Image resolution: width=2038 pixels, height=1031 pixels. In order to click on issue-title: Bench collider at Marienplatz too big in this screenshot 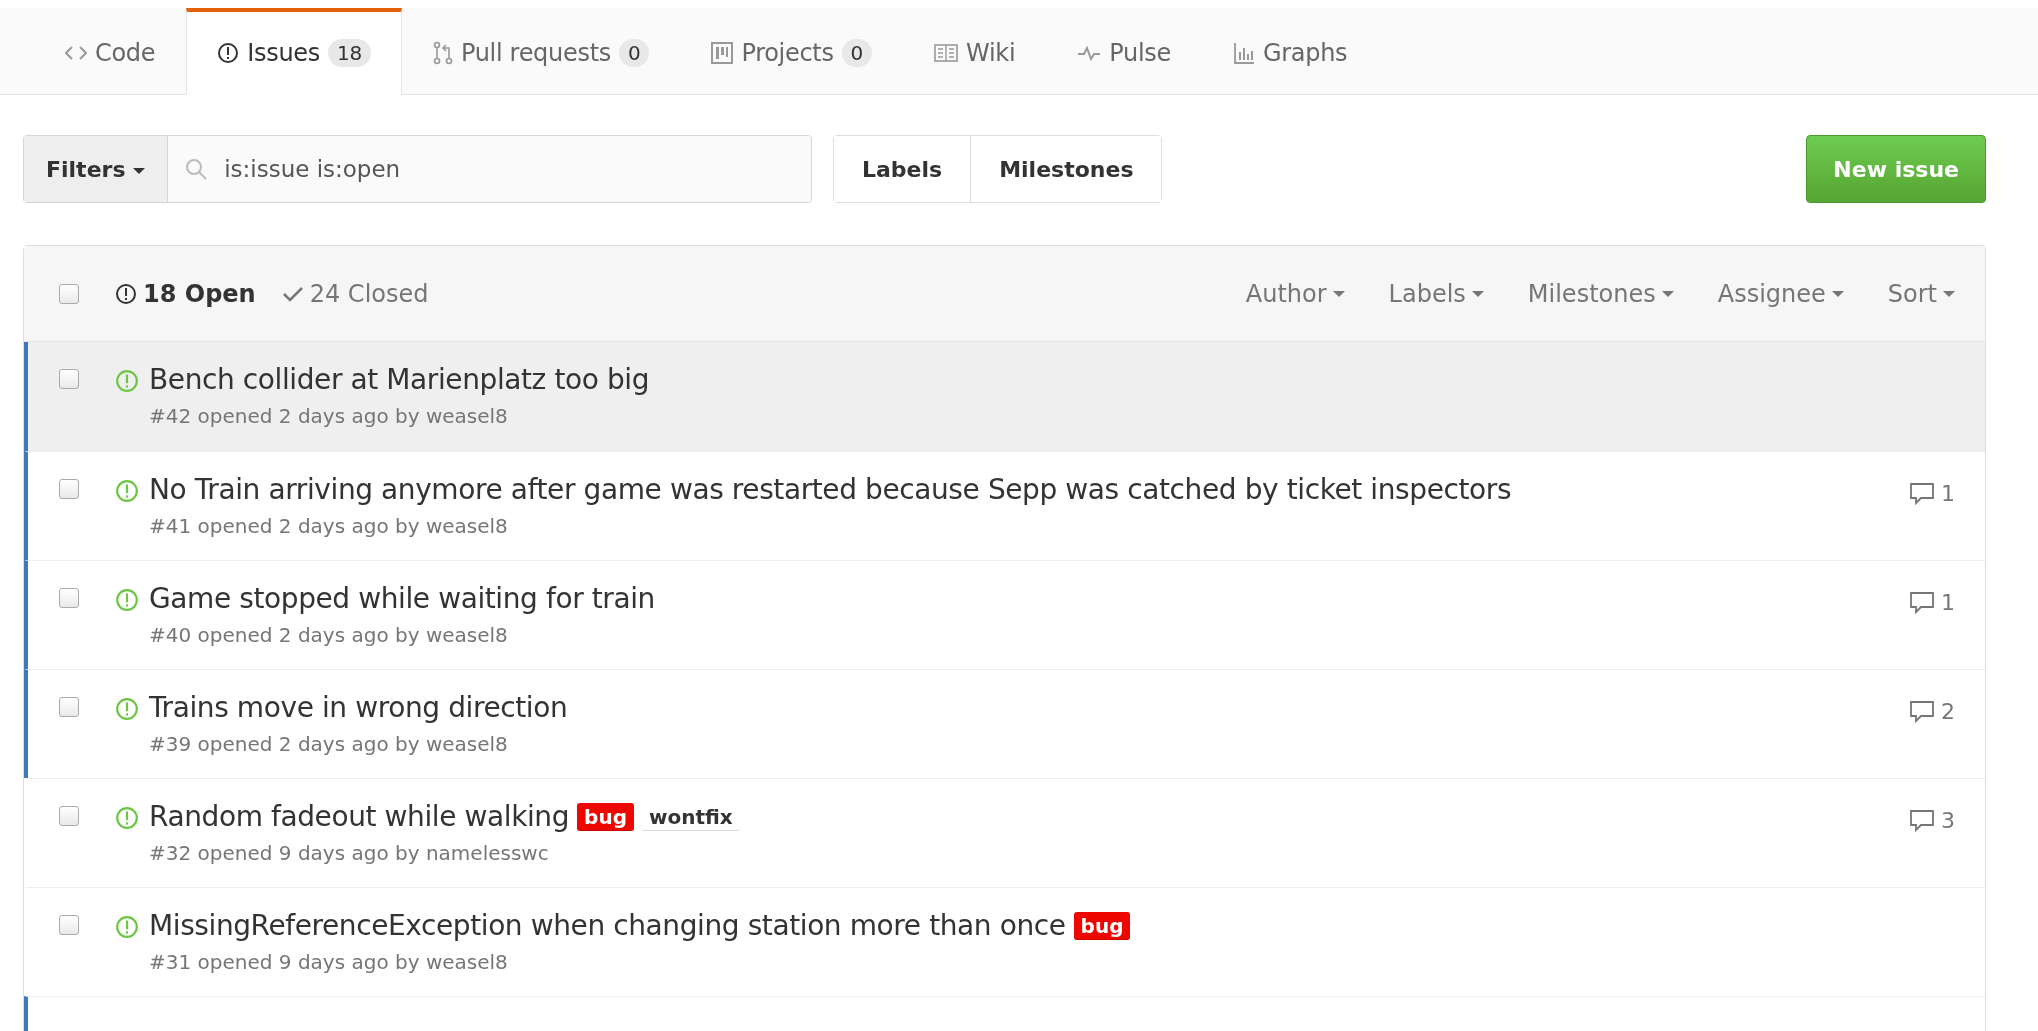, I will do `click(399, 379)`.